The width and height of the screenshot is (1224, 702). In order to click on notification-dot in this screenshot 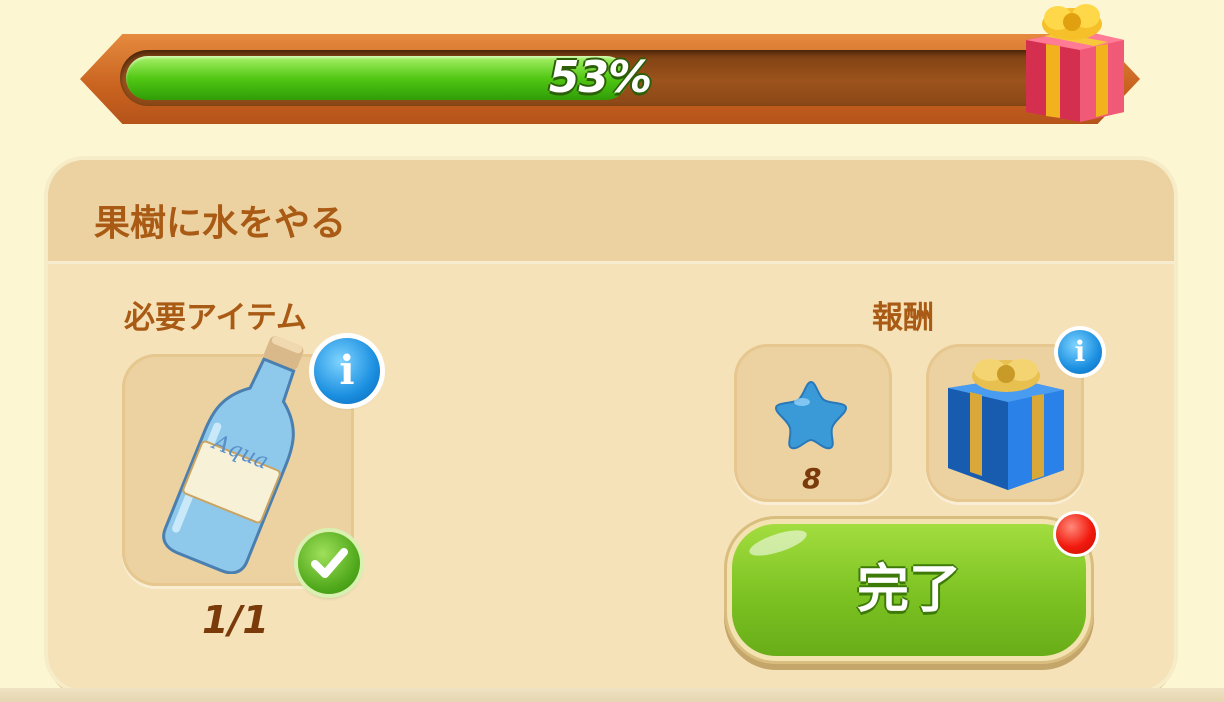, I will do `click(1076, 534)`.